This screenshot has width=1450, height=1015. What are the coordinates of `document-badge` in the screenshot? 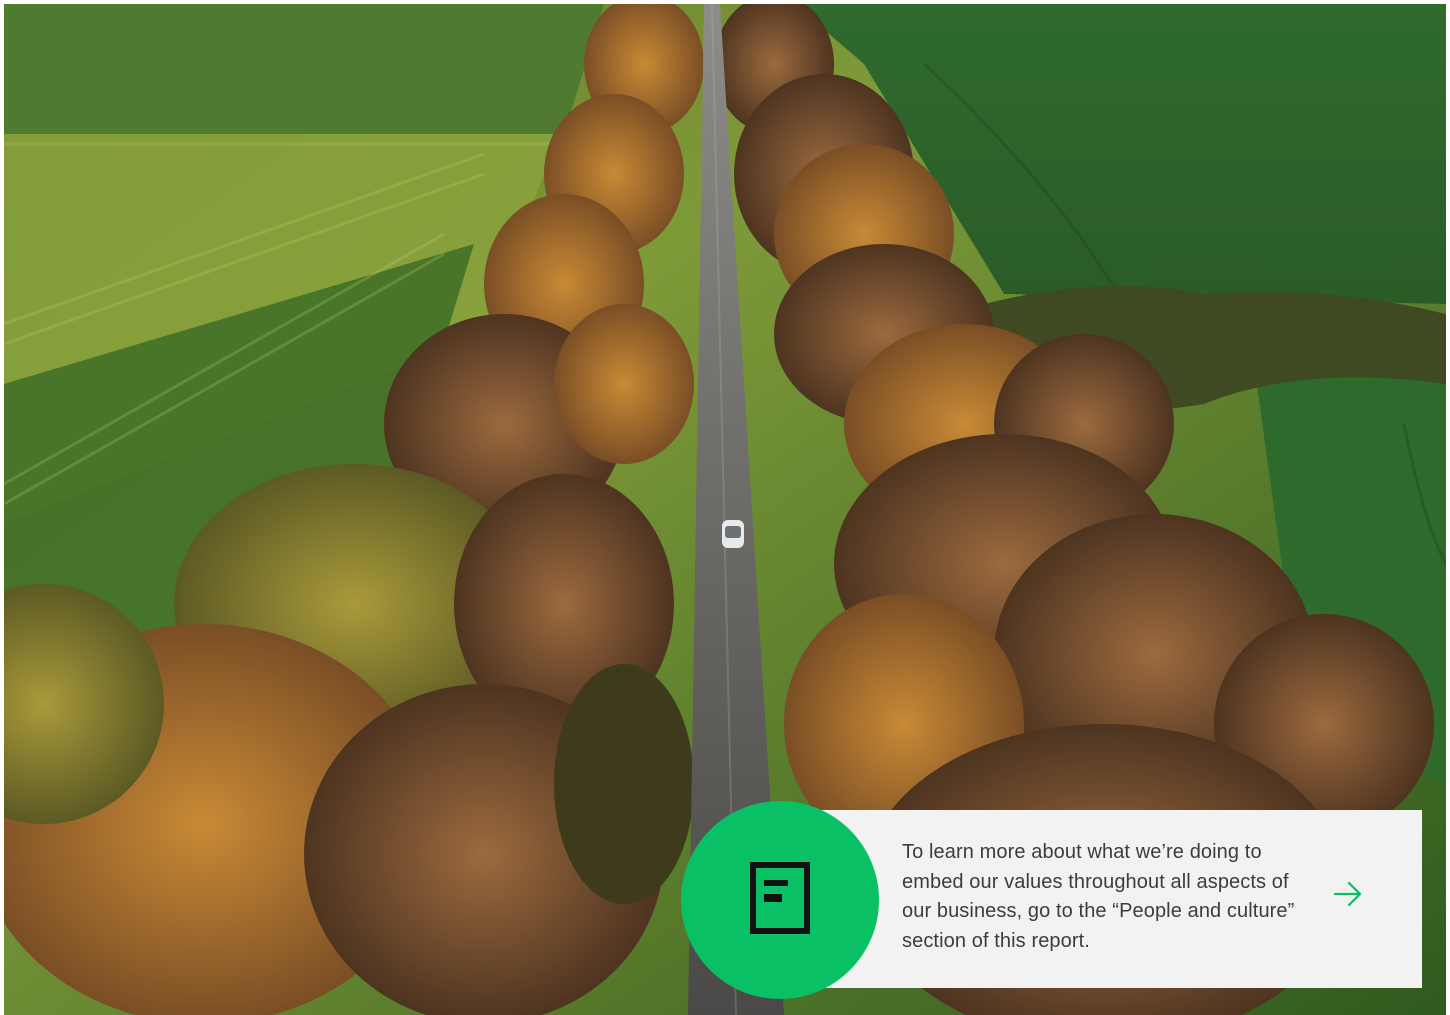 It's located at (780, 900).